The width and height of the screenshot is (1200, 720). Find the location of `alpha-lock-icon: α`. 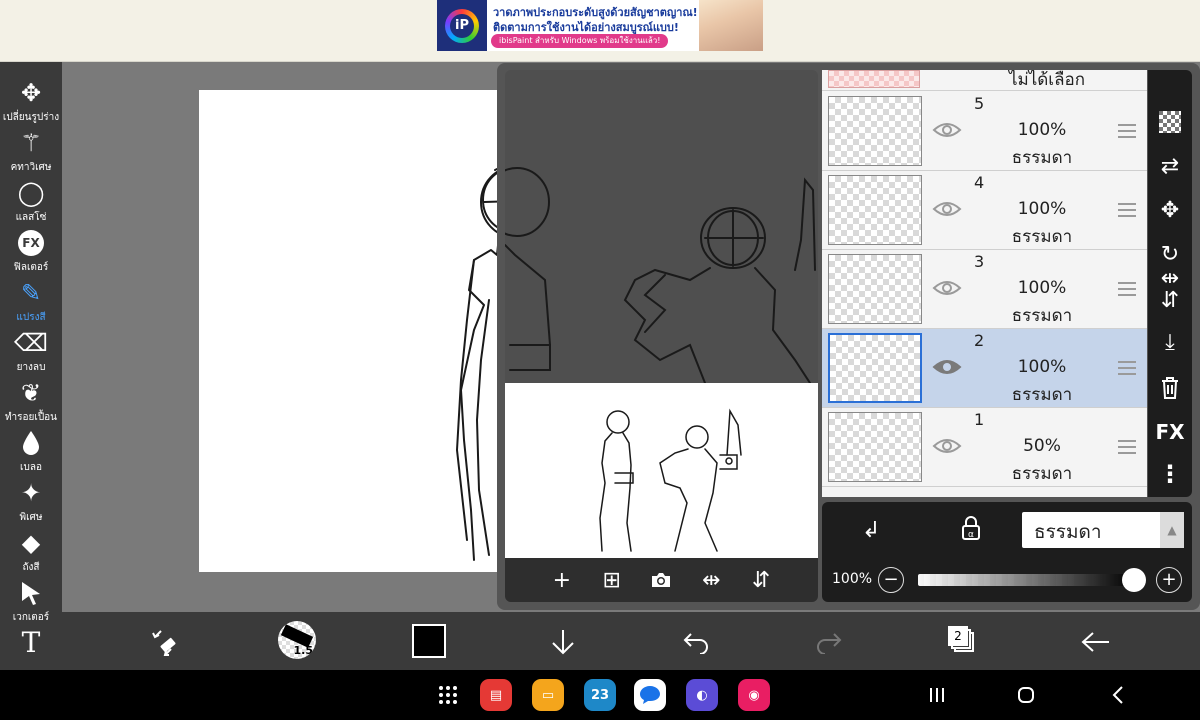

alpha-lock-icon: α is located at coordinates (972, 529).